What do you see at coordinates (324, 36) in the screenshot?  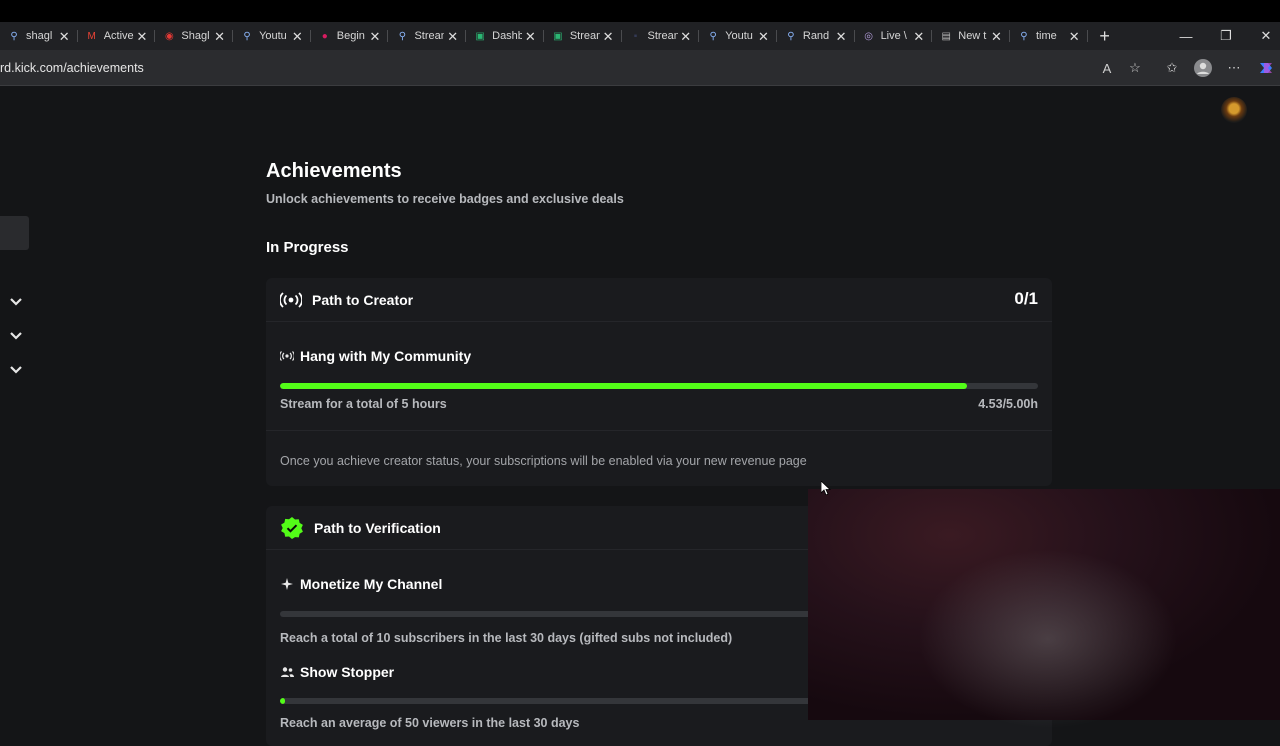 I see `youtube-icon: ●` at bounding box center [324, 36].